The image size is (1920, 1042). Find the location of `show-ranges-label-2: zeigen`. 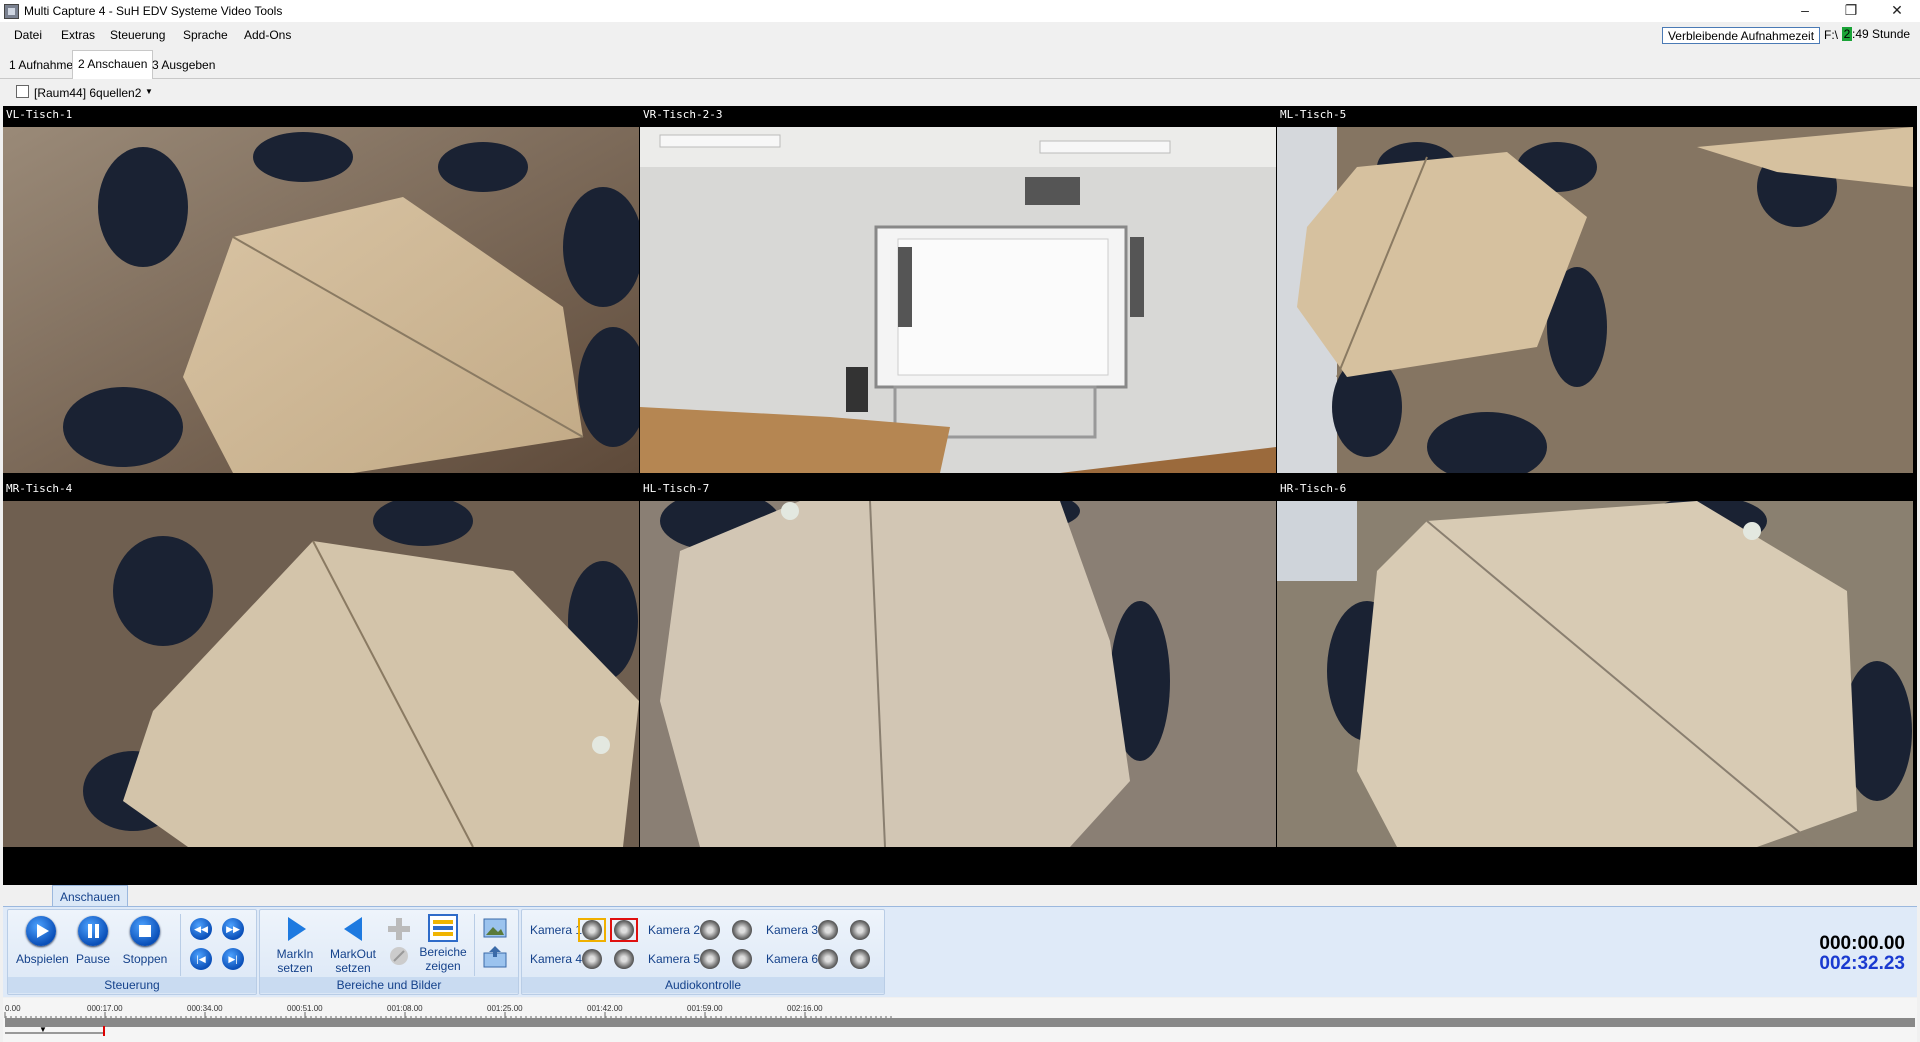

show-ranges-label-2: zeigen is located at coordinates (443, 966).